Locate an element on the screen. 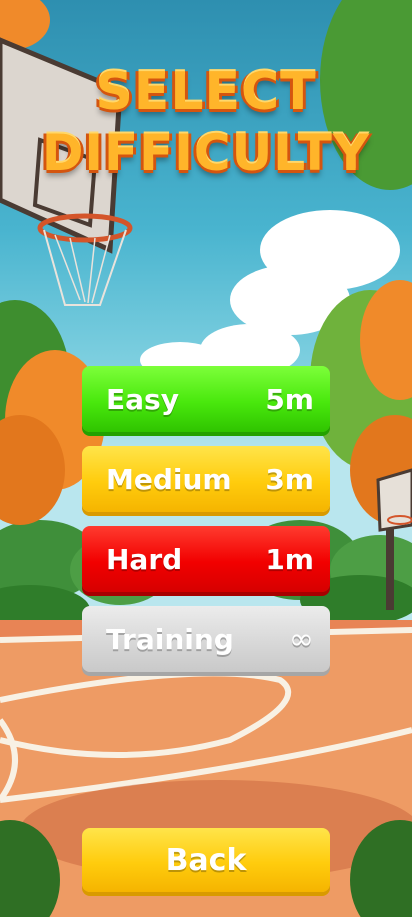  medium-time: 3m is located at coordinates (289, 479).